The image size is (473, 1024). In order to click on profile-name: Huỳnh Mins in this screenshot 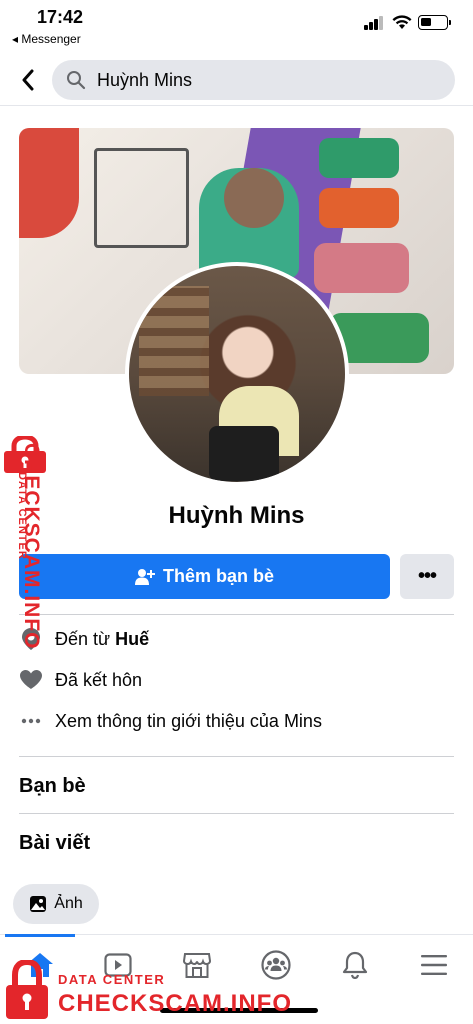, I will do `click(236, 515)`.